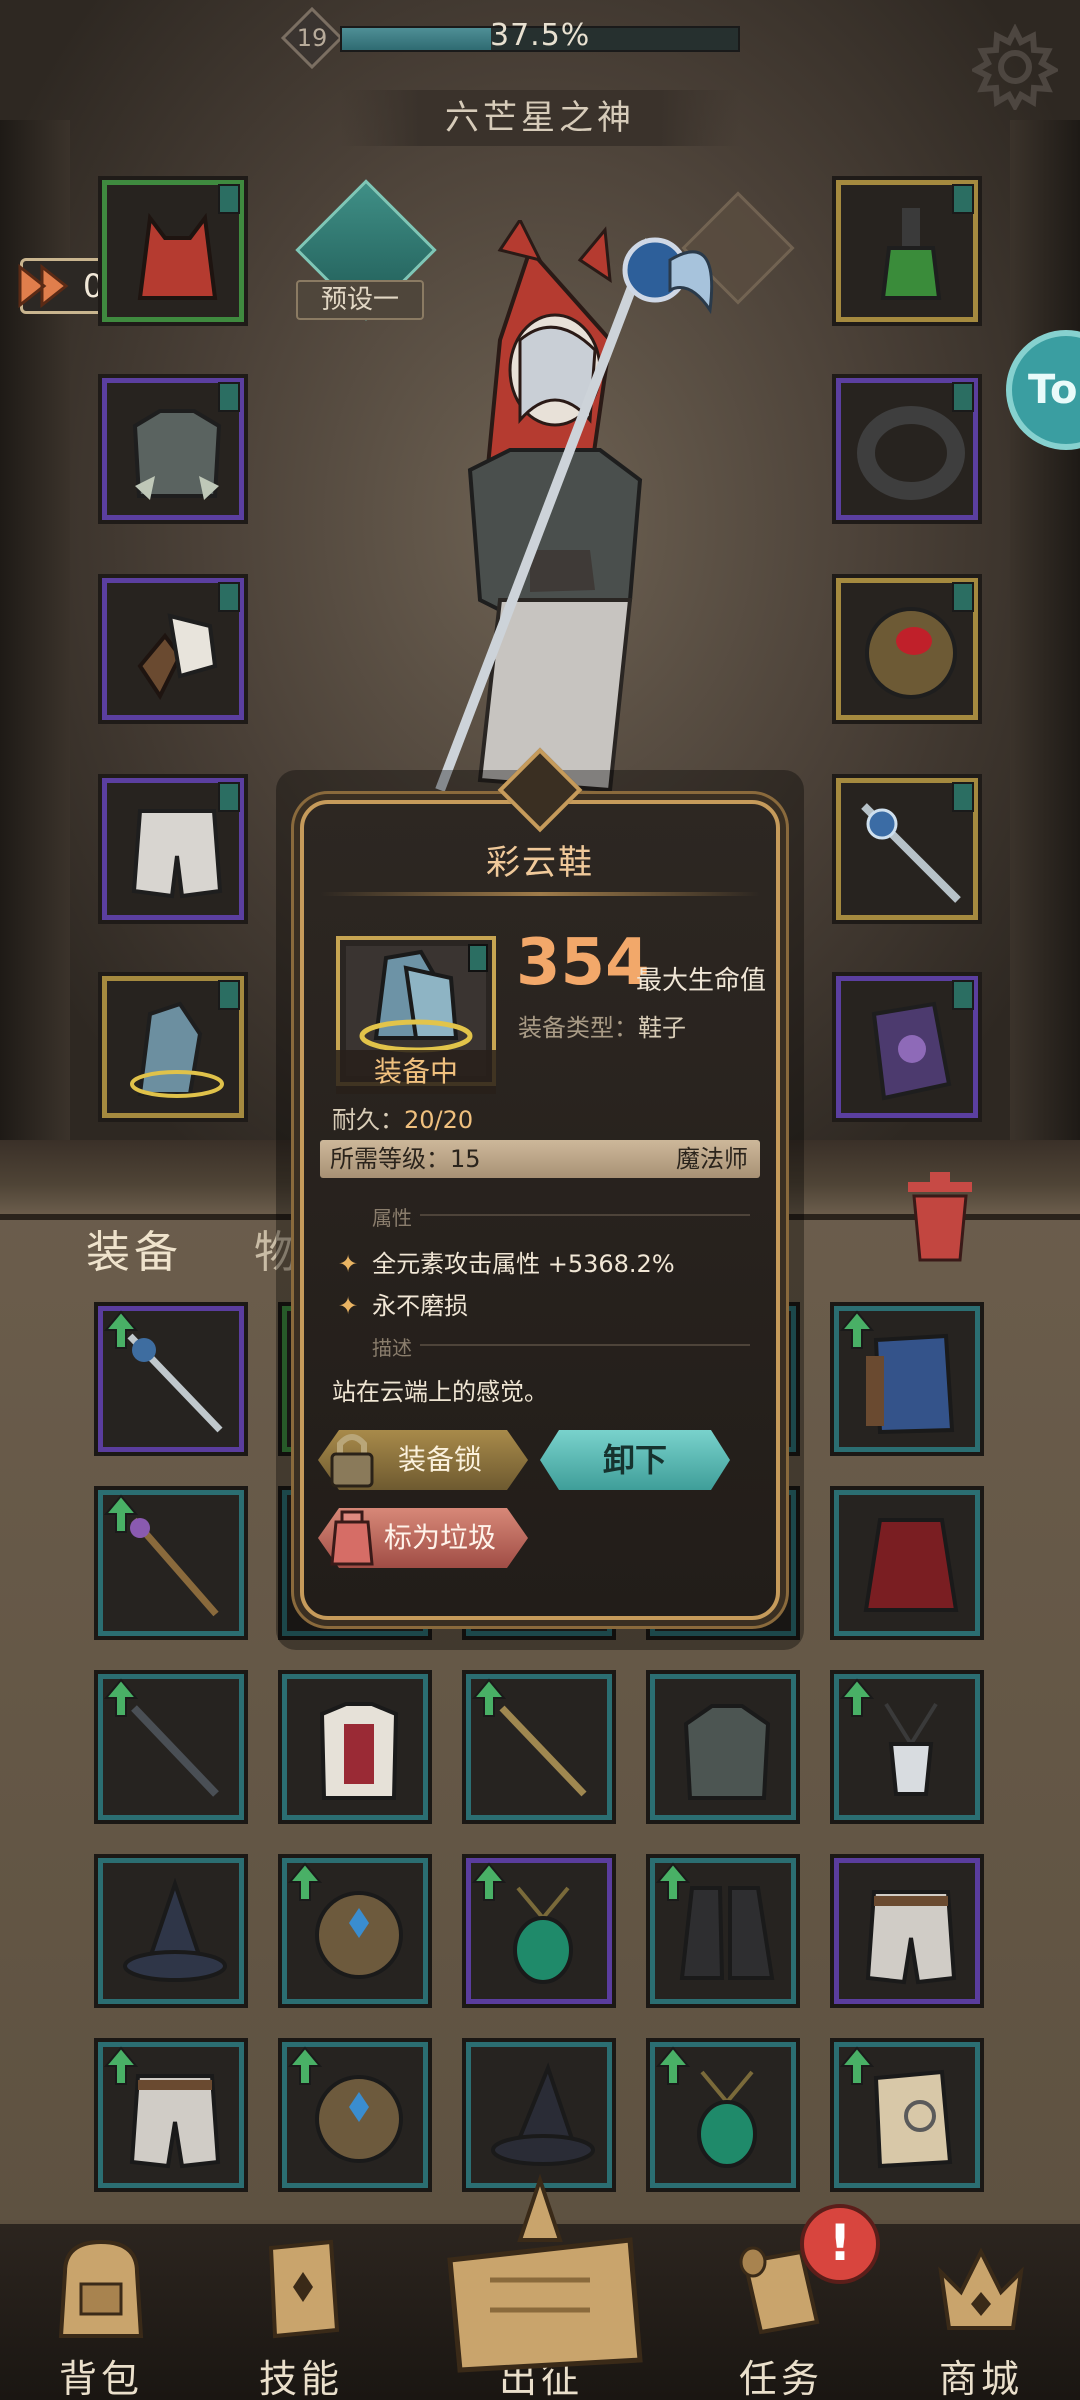 The image size is (1080, 2400). Describe the element at coordinates (304, 2289) in the screenshot. I see `skill-book-icon` at that location.